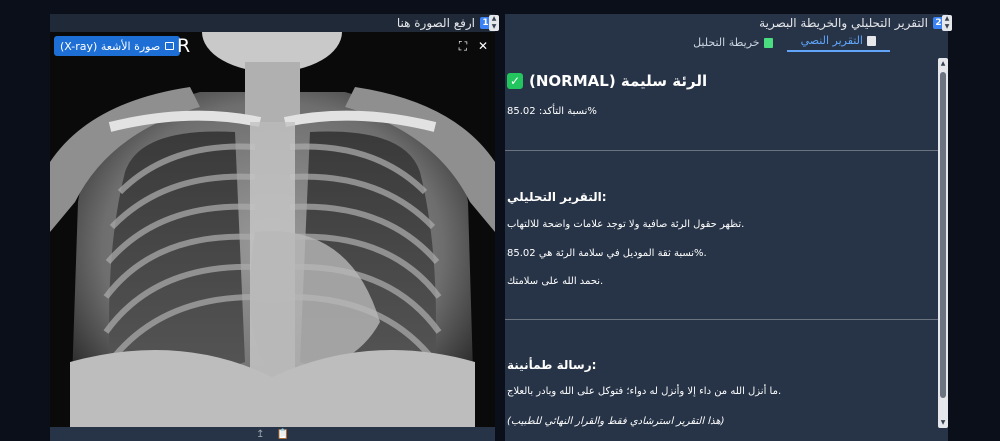 The height and width of the screenshot is (441, 1000). I want to click on scroll-down-icon: ▼, so click(943, 422).